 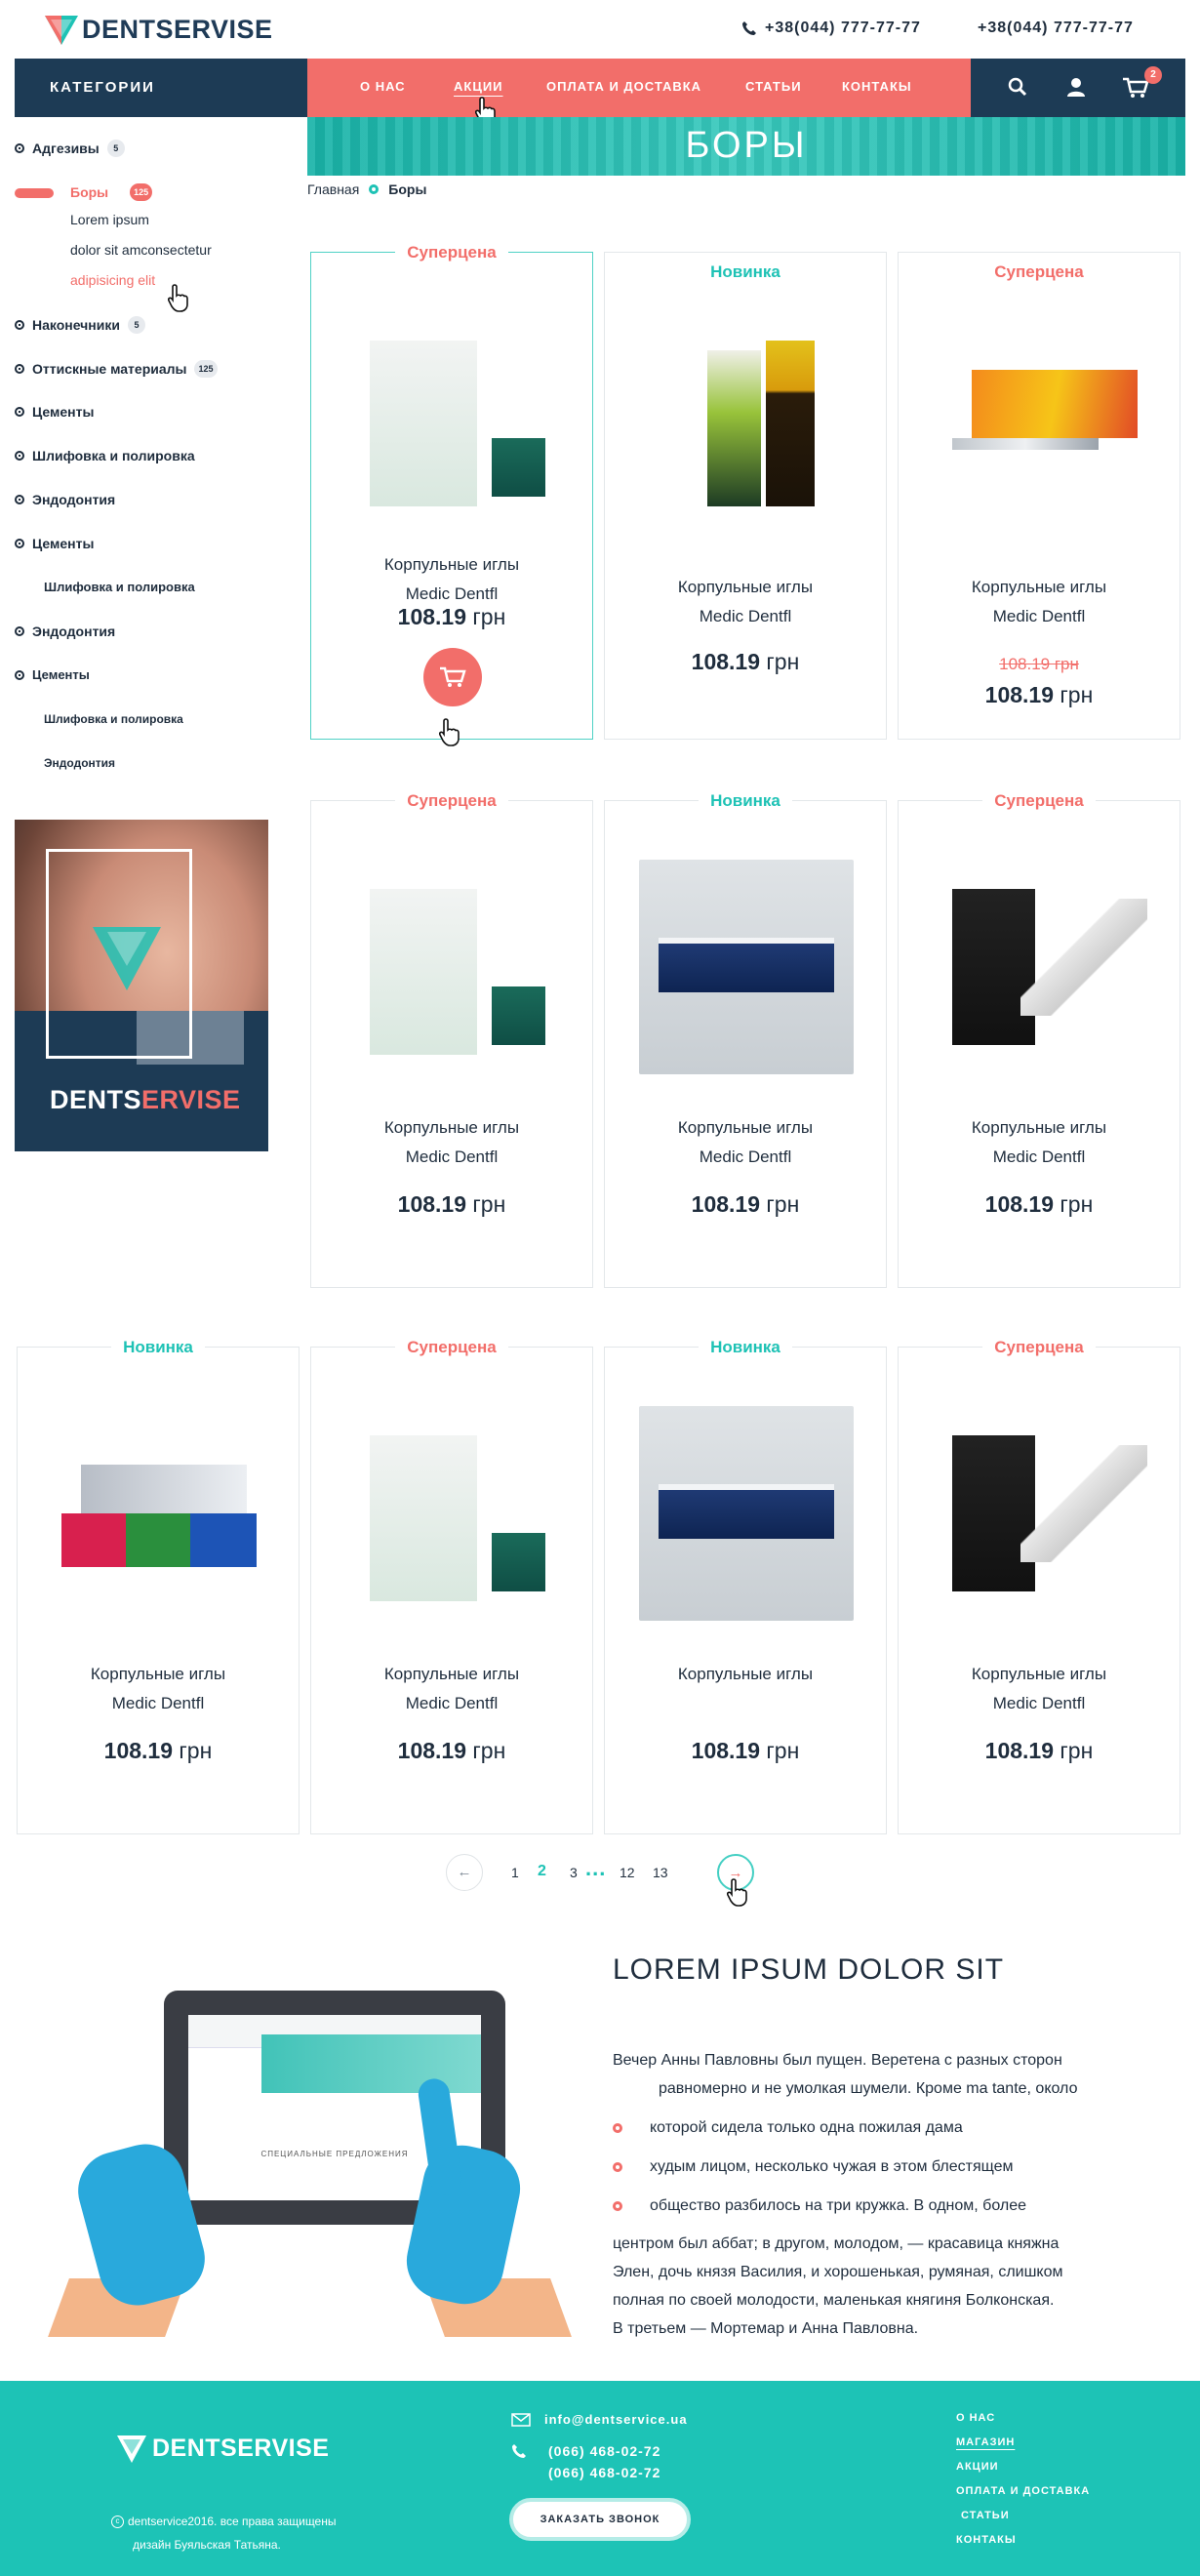 What do you see at coordinates (574, 1872) in the screenshot?
I see `page-link: 3` at bounding box center [574, 1872].